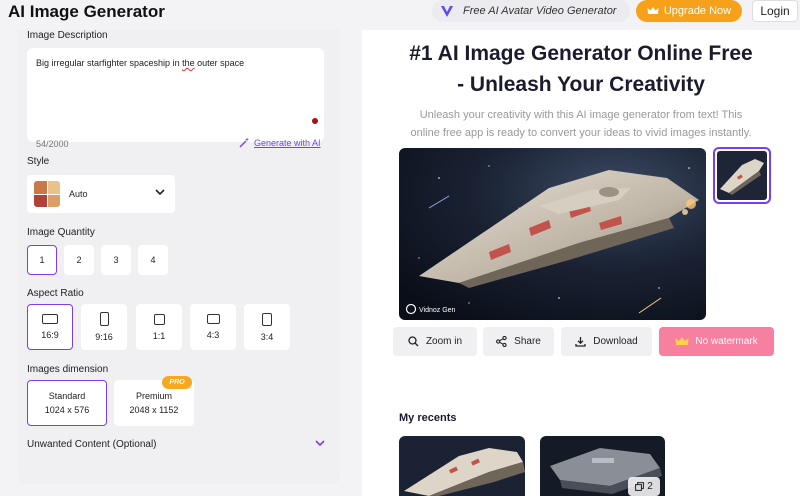 The image size is (800, 496). I want to click on square-ratio-icon, so click(159, 319).